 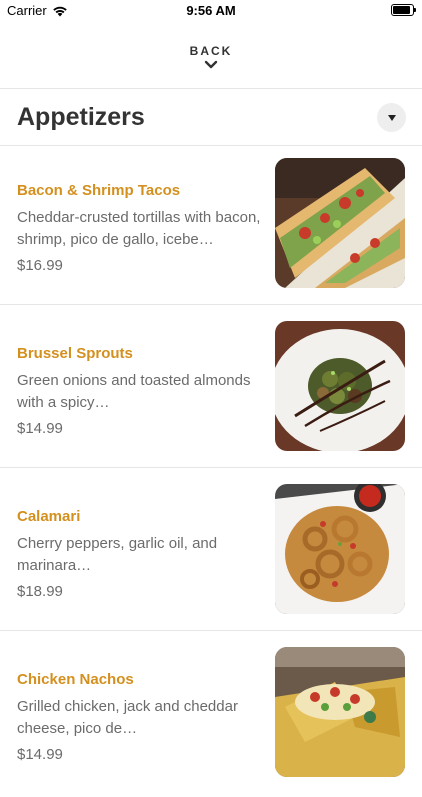 I want to click on item-name: Calamari, so click(x=49, y=516).